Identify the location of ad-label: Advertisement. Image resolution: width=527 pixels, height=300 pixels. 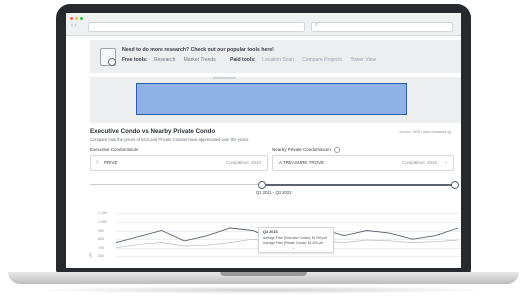
(224, 78).